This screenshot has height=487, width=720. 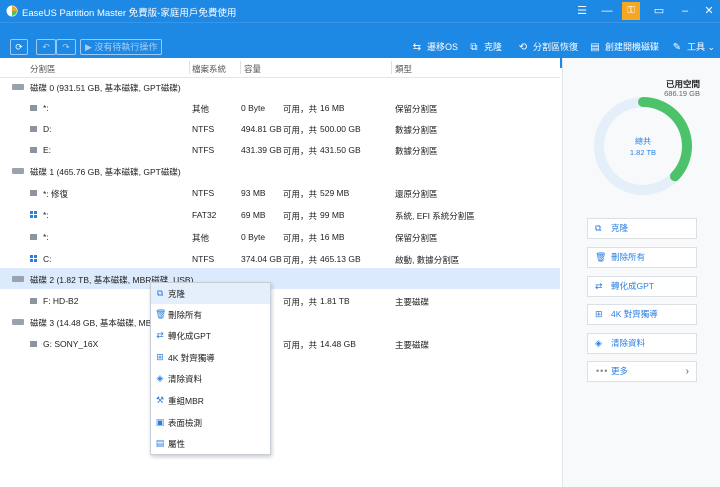 I want to click on partition-row: D: NTFS 494.81 GB 可用，共 500.00 GB 數據分割區, so click(x=280, y=128).